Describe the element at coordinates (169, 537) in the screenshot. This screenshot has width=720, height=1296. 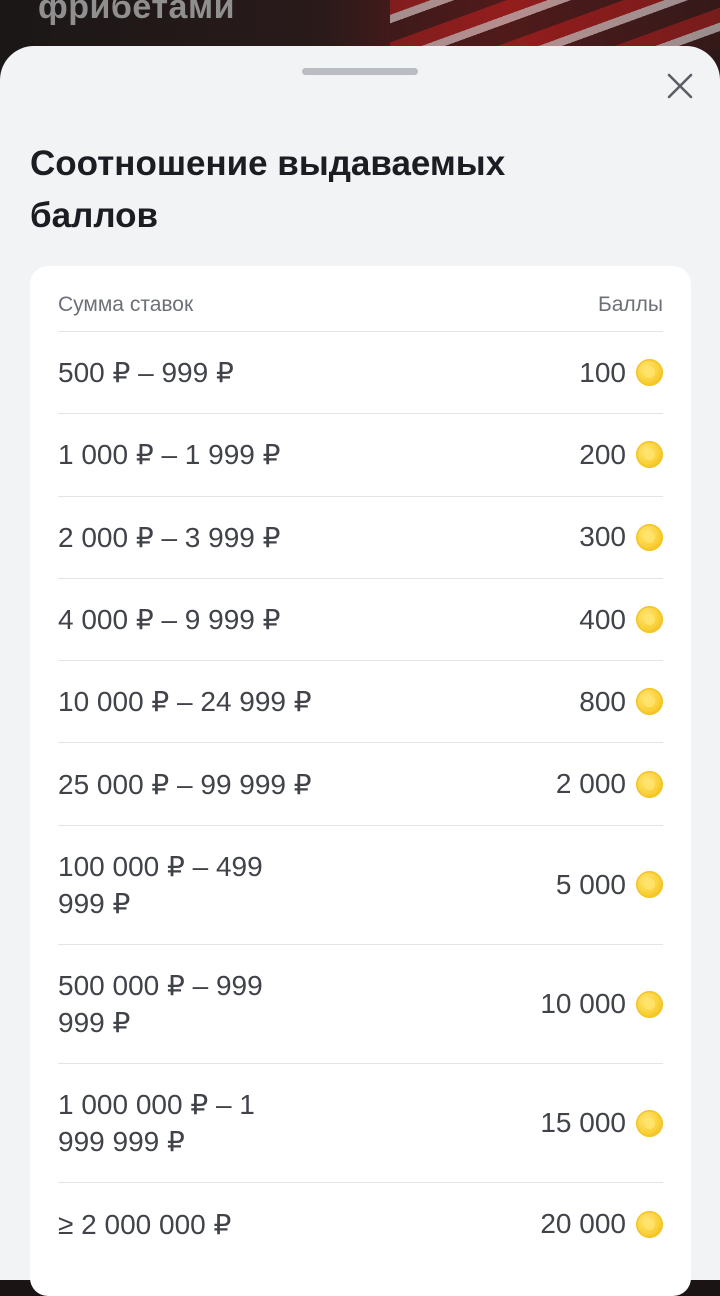
I see `amount-range: 2 000 ₽ – 3 999 ₽` at that location.